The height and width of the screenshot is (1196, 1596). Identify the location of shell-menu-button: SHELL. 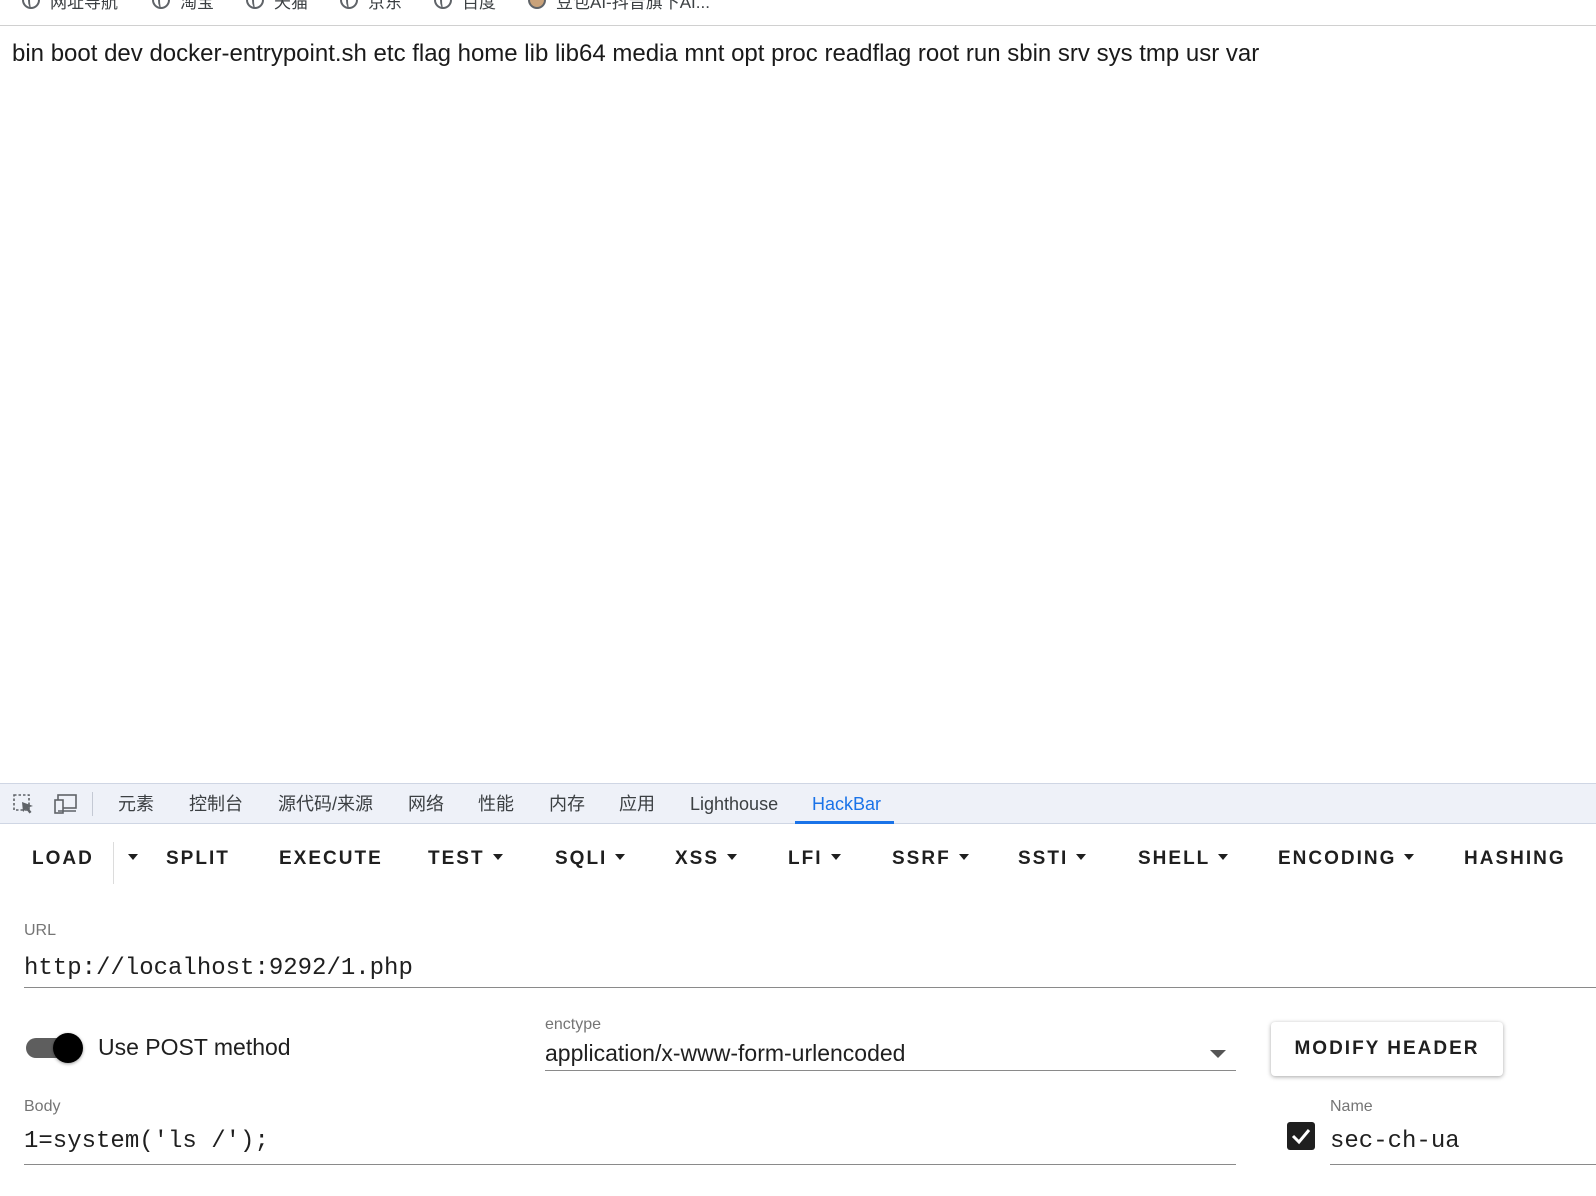
(1183, 859).